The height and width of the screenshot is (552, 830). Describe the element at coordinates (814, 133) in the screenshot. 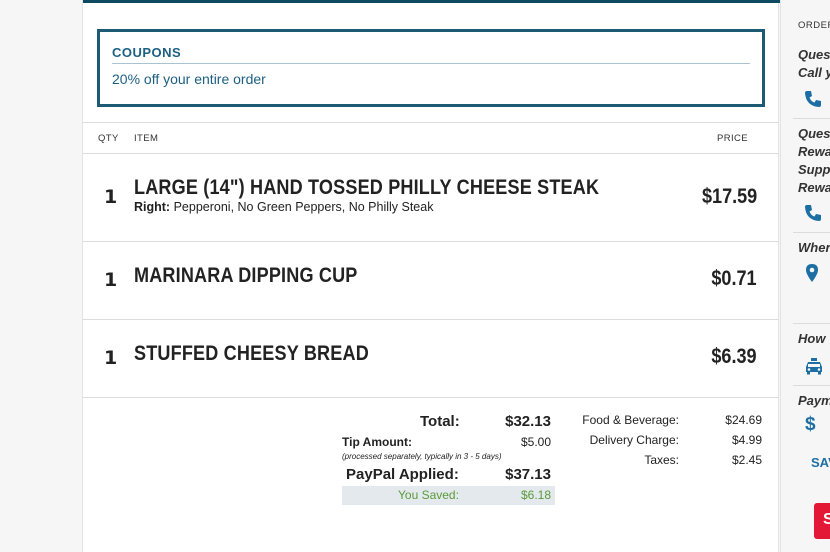

I see `question-rewards-line1: Ques` at that location.